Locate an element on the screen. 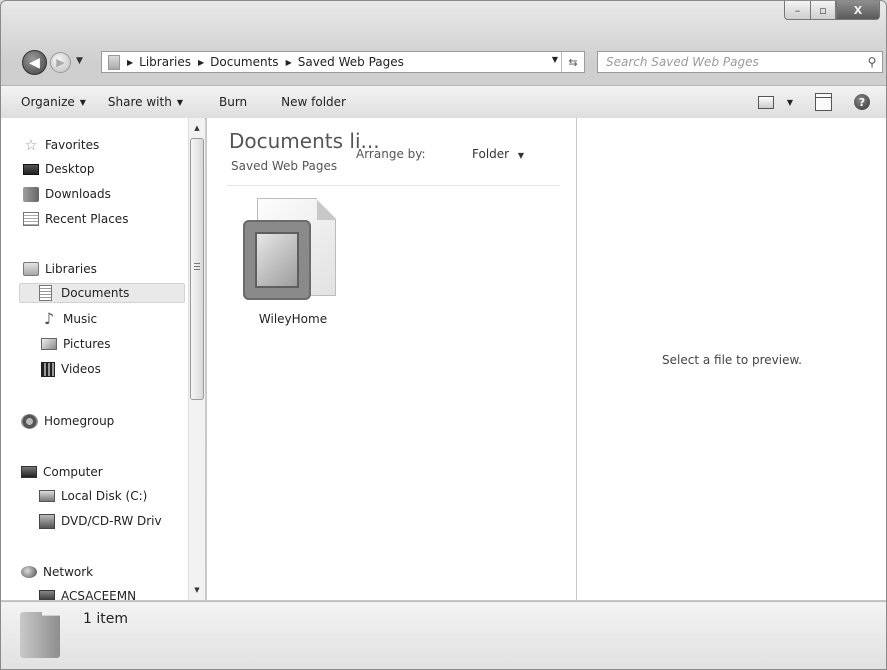 The image size is (887, 670). organize-button: Organize ▼ is located at coordinates (53, 102).